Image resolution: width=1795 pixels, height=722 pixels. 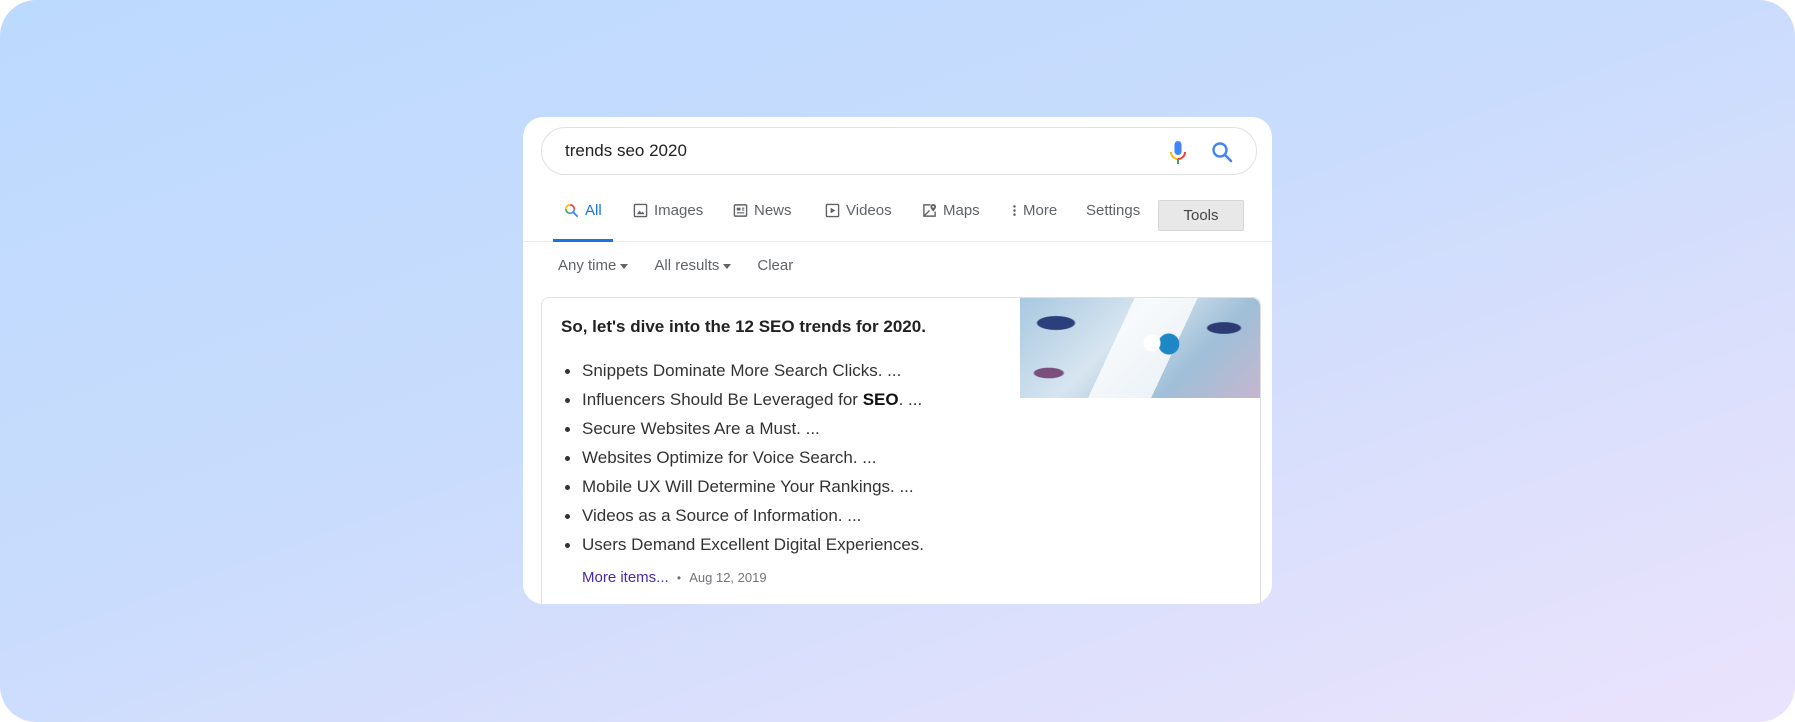 What do you see at coordinates (674, 577) in the screenshot?
I see `snippet-footer: More items... • Aug 12, 2019` at bounding box center [674, 577].